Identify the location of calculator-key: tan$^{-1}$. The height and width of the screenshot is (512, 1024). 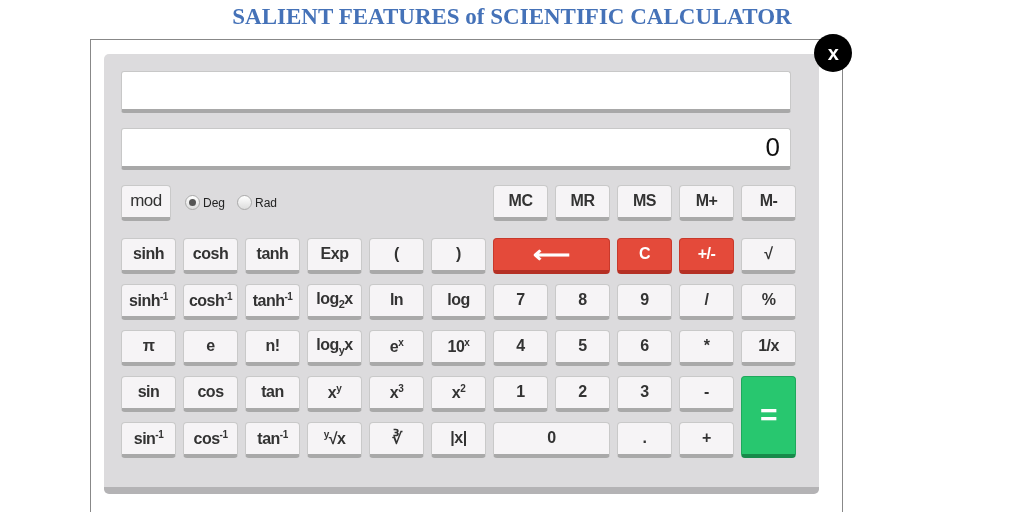
(272, 439).